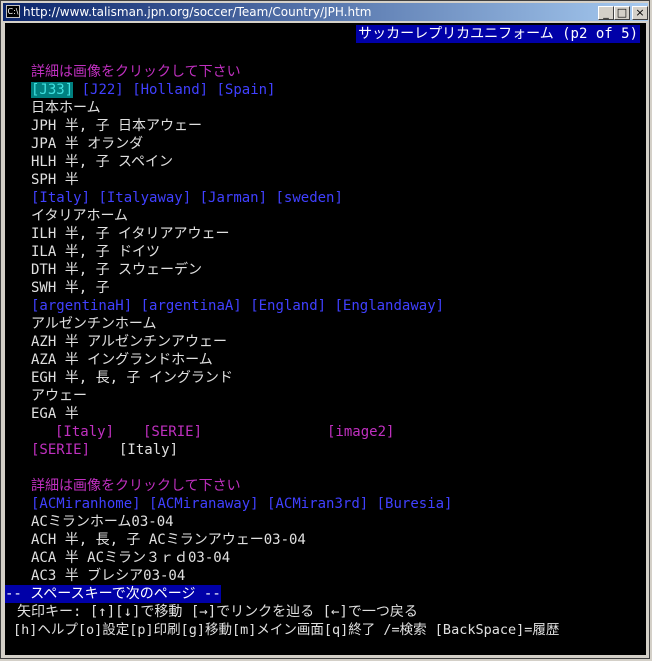  I want to click on text-line: AZA 半 イングランドホーム, so click(122, 360).